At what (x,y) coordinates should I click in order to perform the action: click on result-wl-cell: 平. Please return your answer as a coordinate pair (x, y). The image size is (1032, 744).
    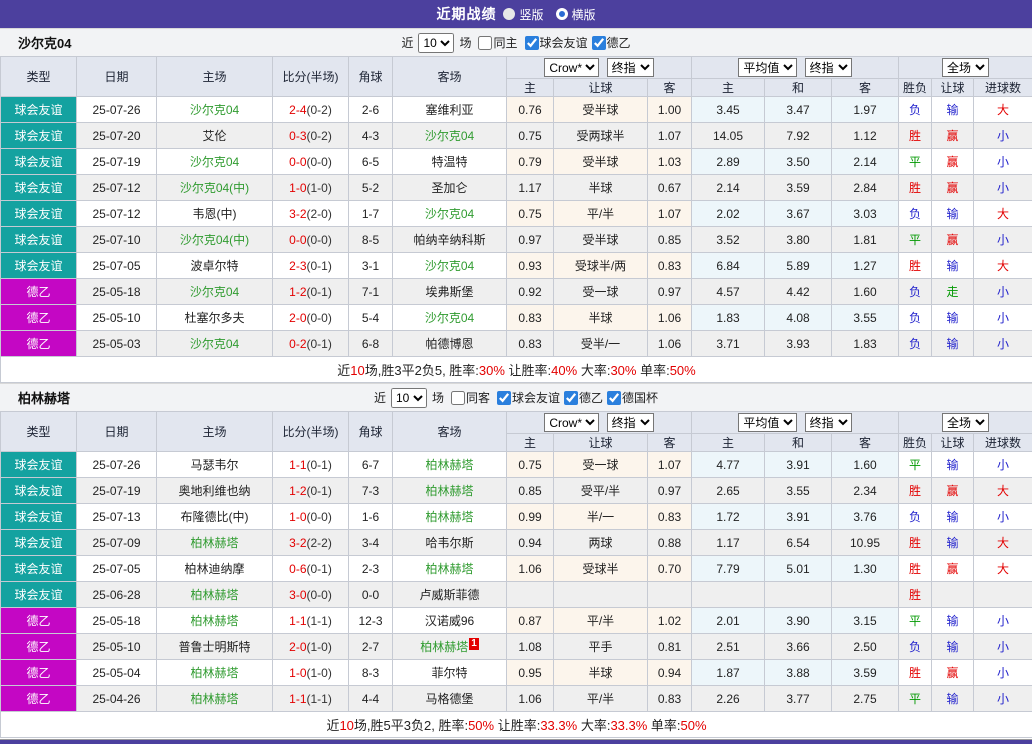
    Looking at the image, I should click on (915, 621).